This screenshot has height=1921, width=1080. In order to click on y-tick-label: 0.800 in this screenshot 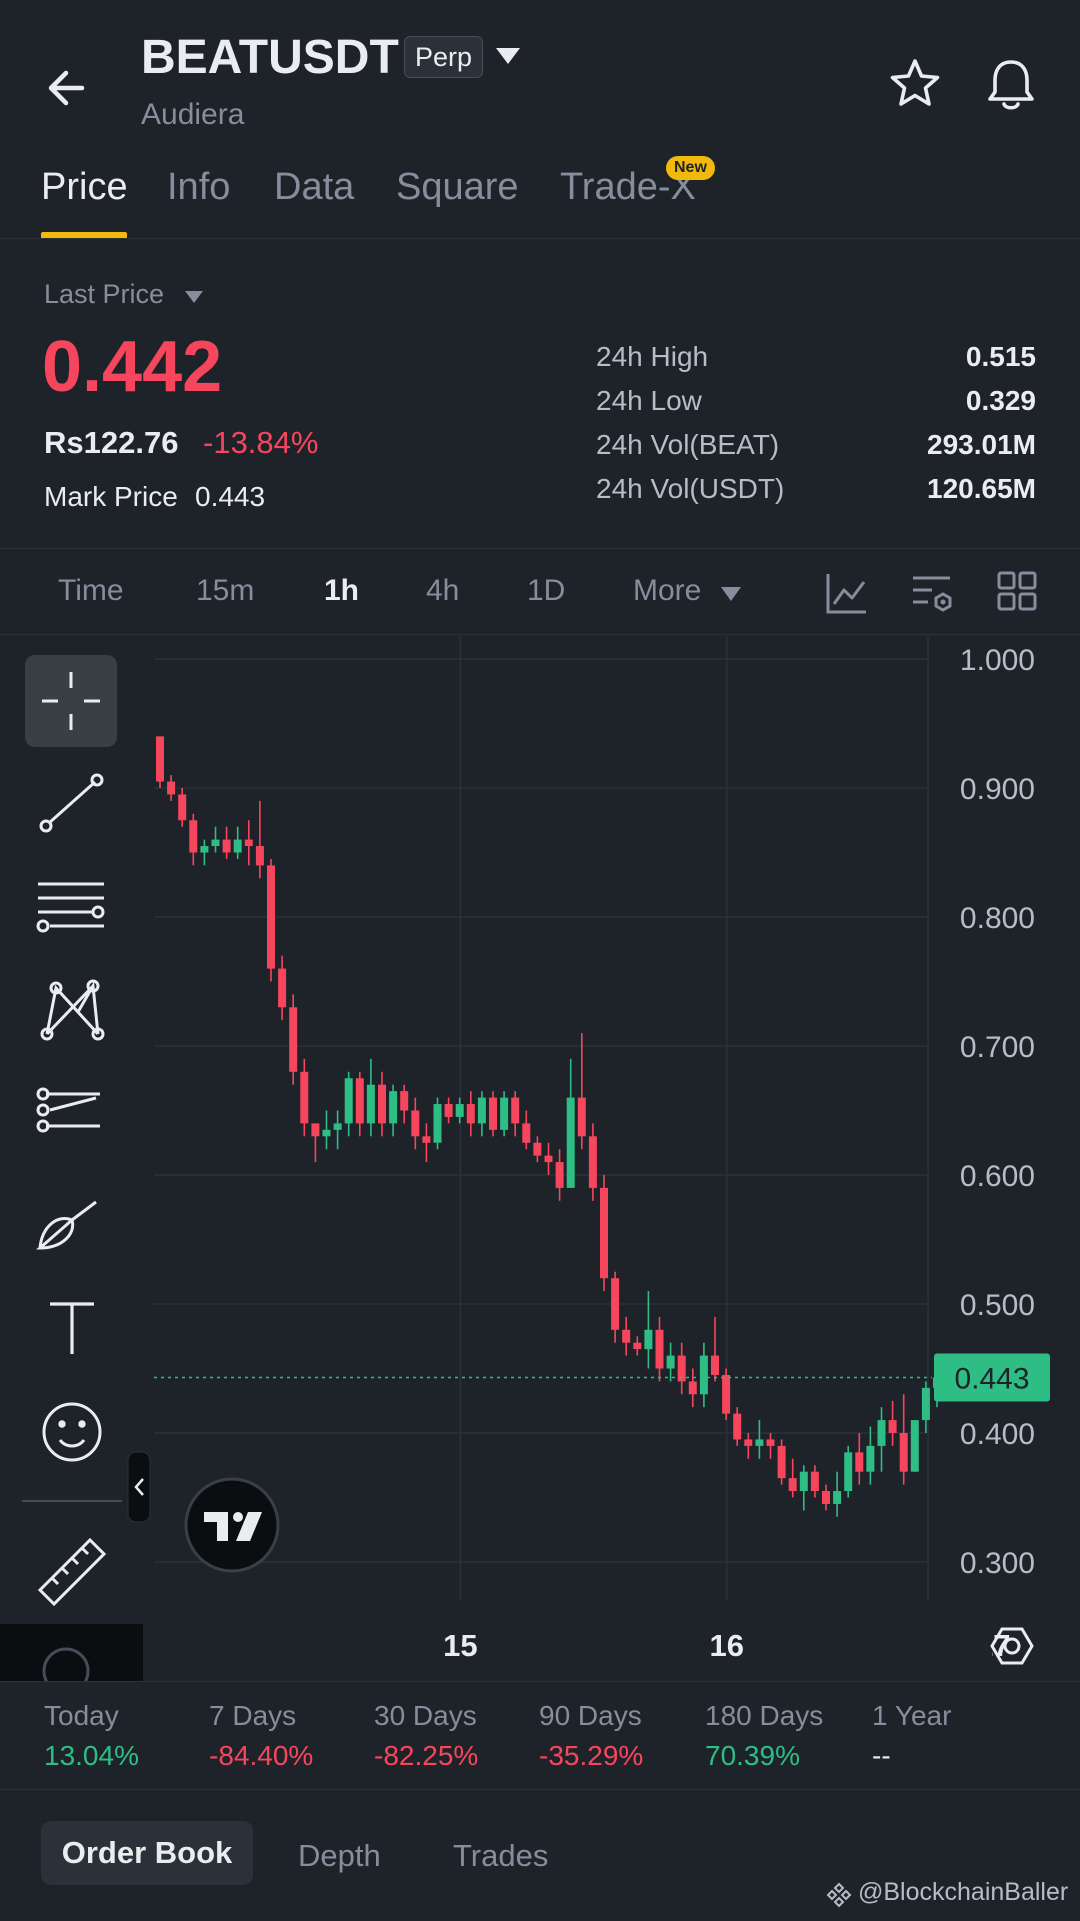, I will do `click(997, 918)`.